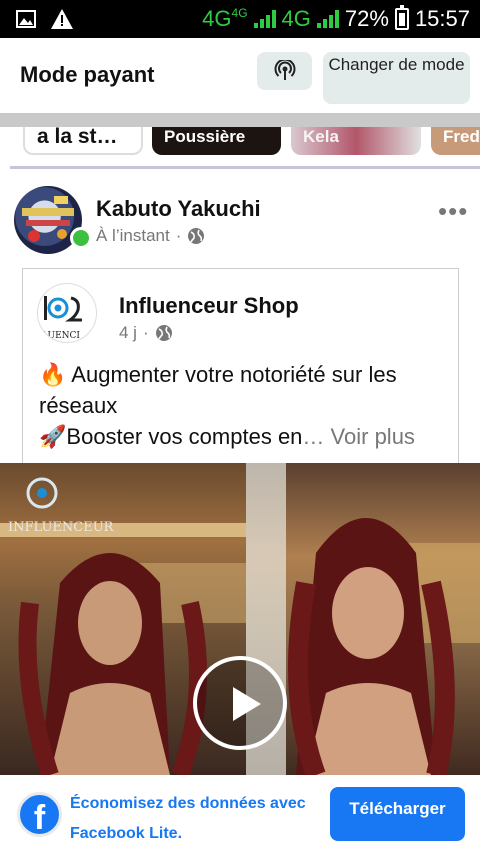  Describe the element at coordinates (296, 18) in the screenshot. I see `network-type-secondary: 4G` at that location.